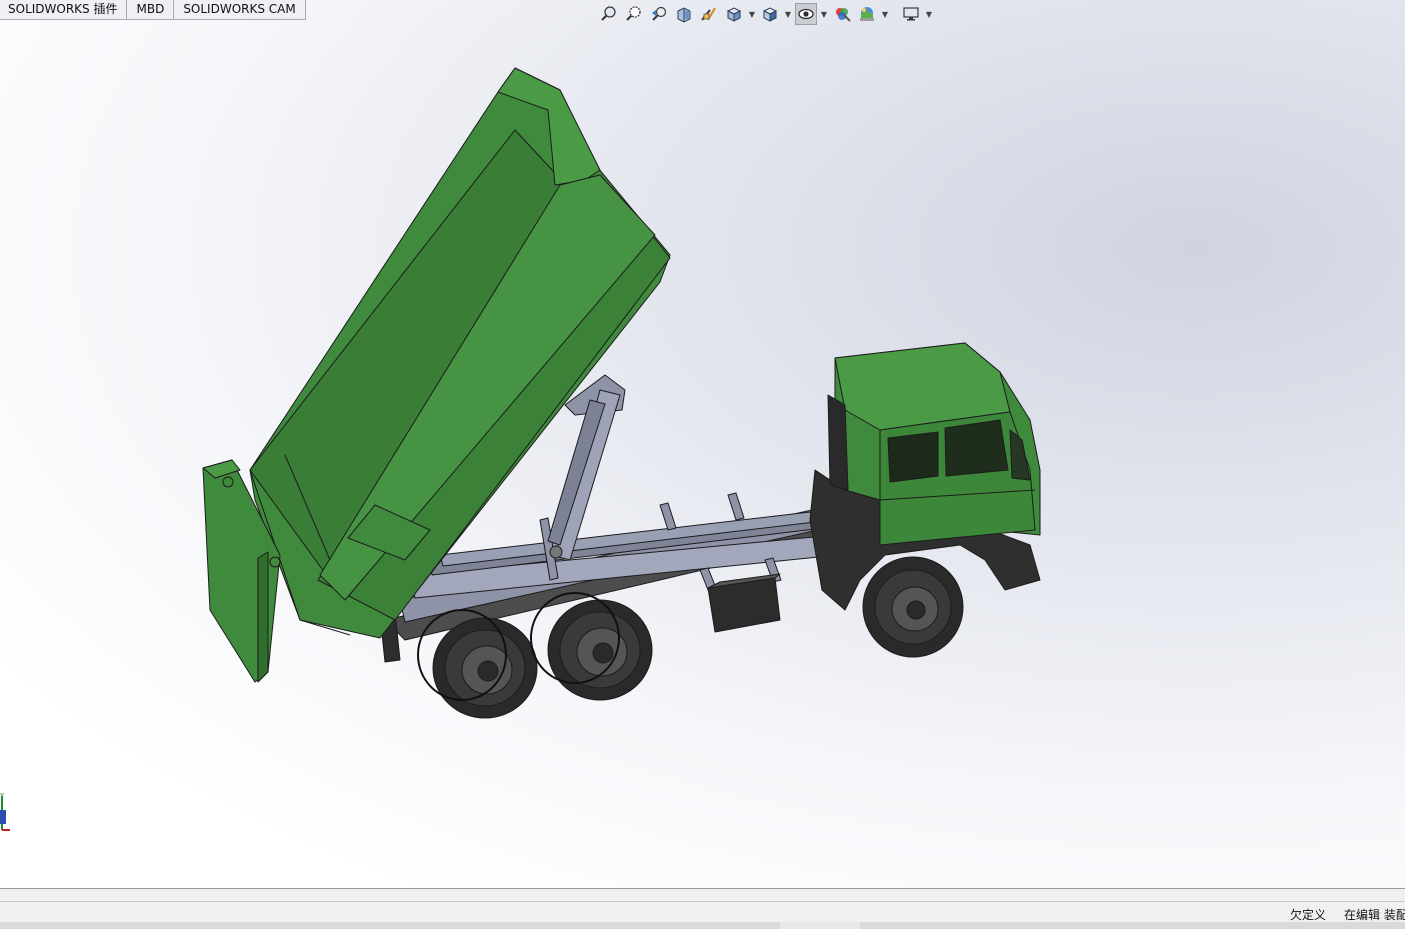  Describe the element at coordinates (609, 14) in the screenshot. I see `zoom-to-fit-icon` at that location.